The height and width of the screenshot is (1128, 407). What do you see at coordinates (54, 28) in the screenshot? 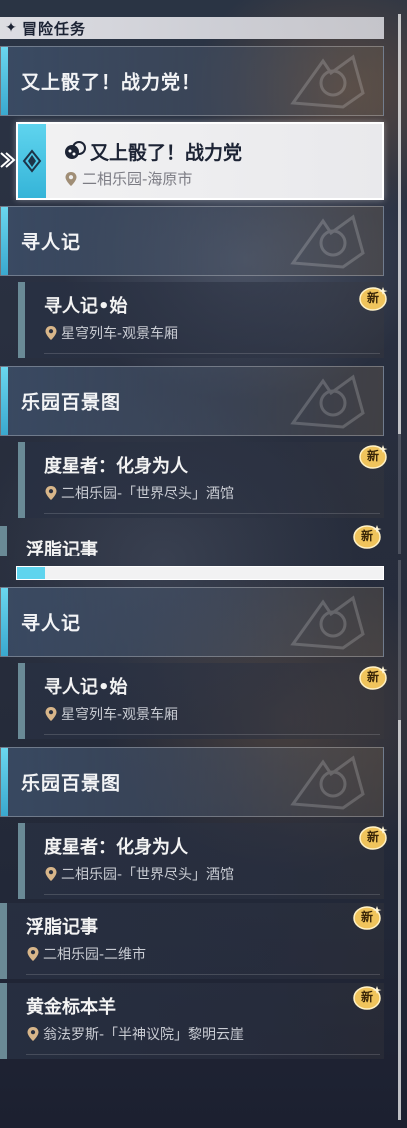
I see `section-title: 冒险任务` at bounding box center [54, 28].